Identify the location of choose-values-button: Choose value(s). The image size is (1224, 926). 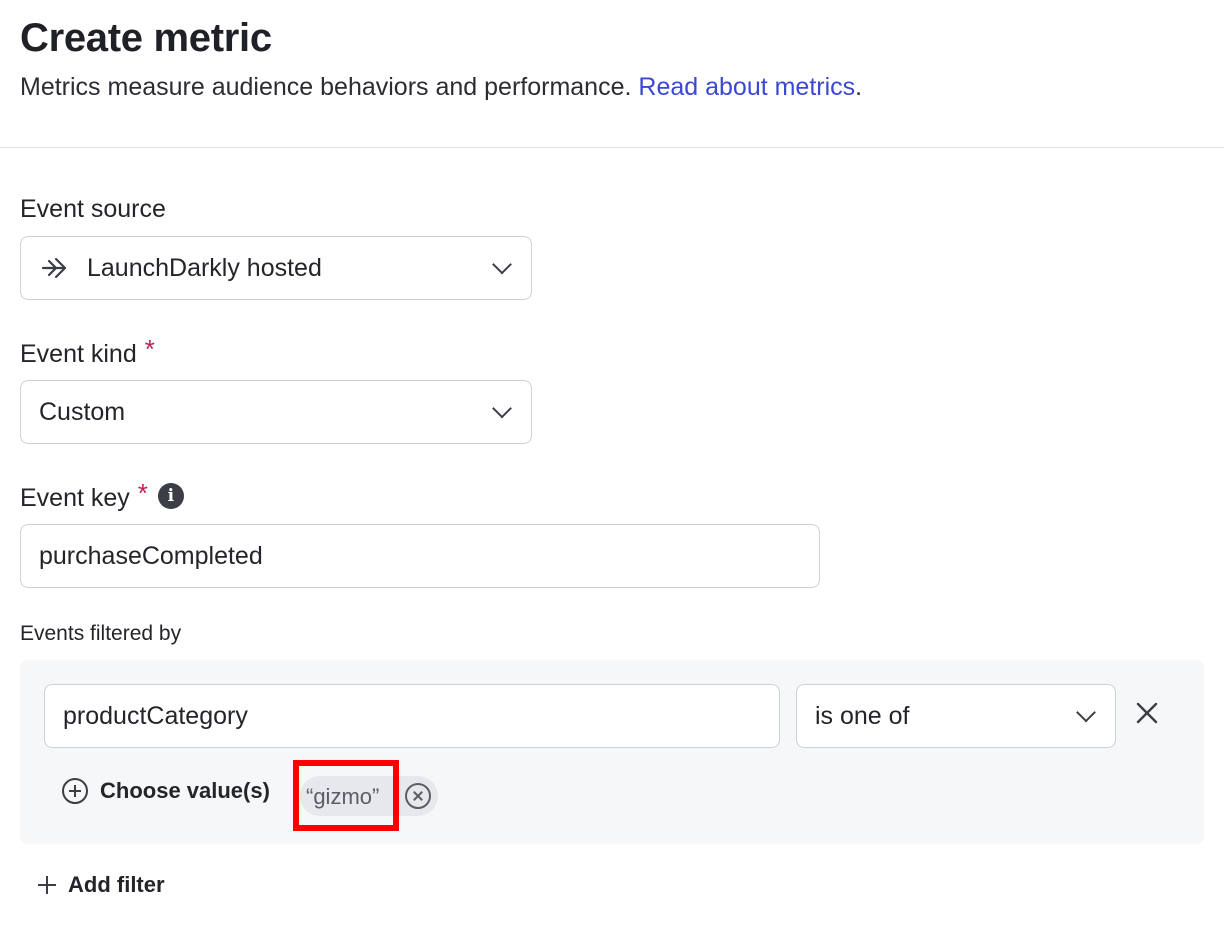
(166, 791).